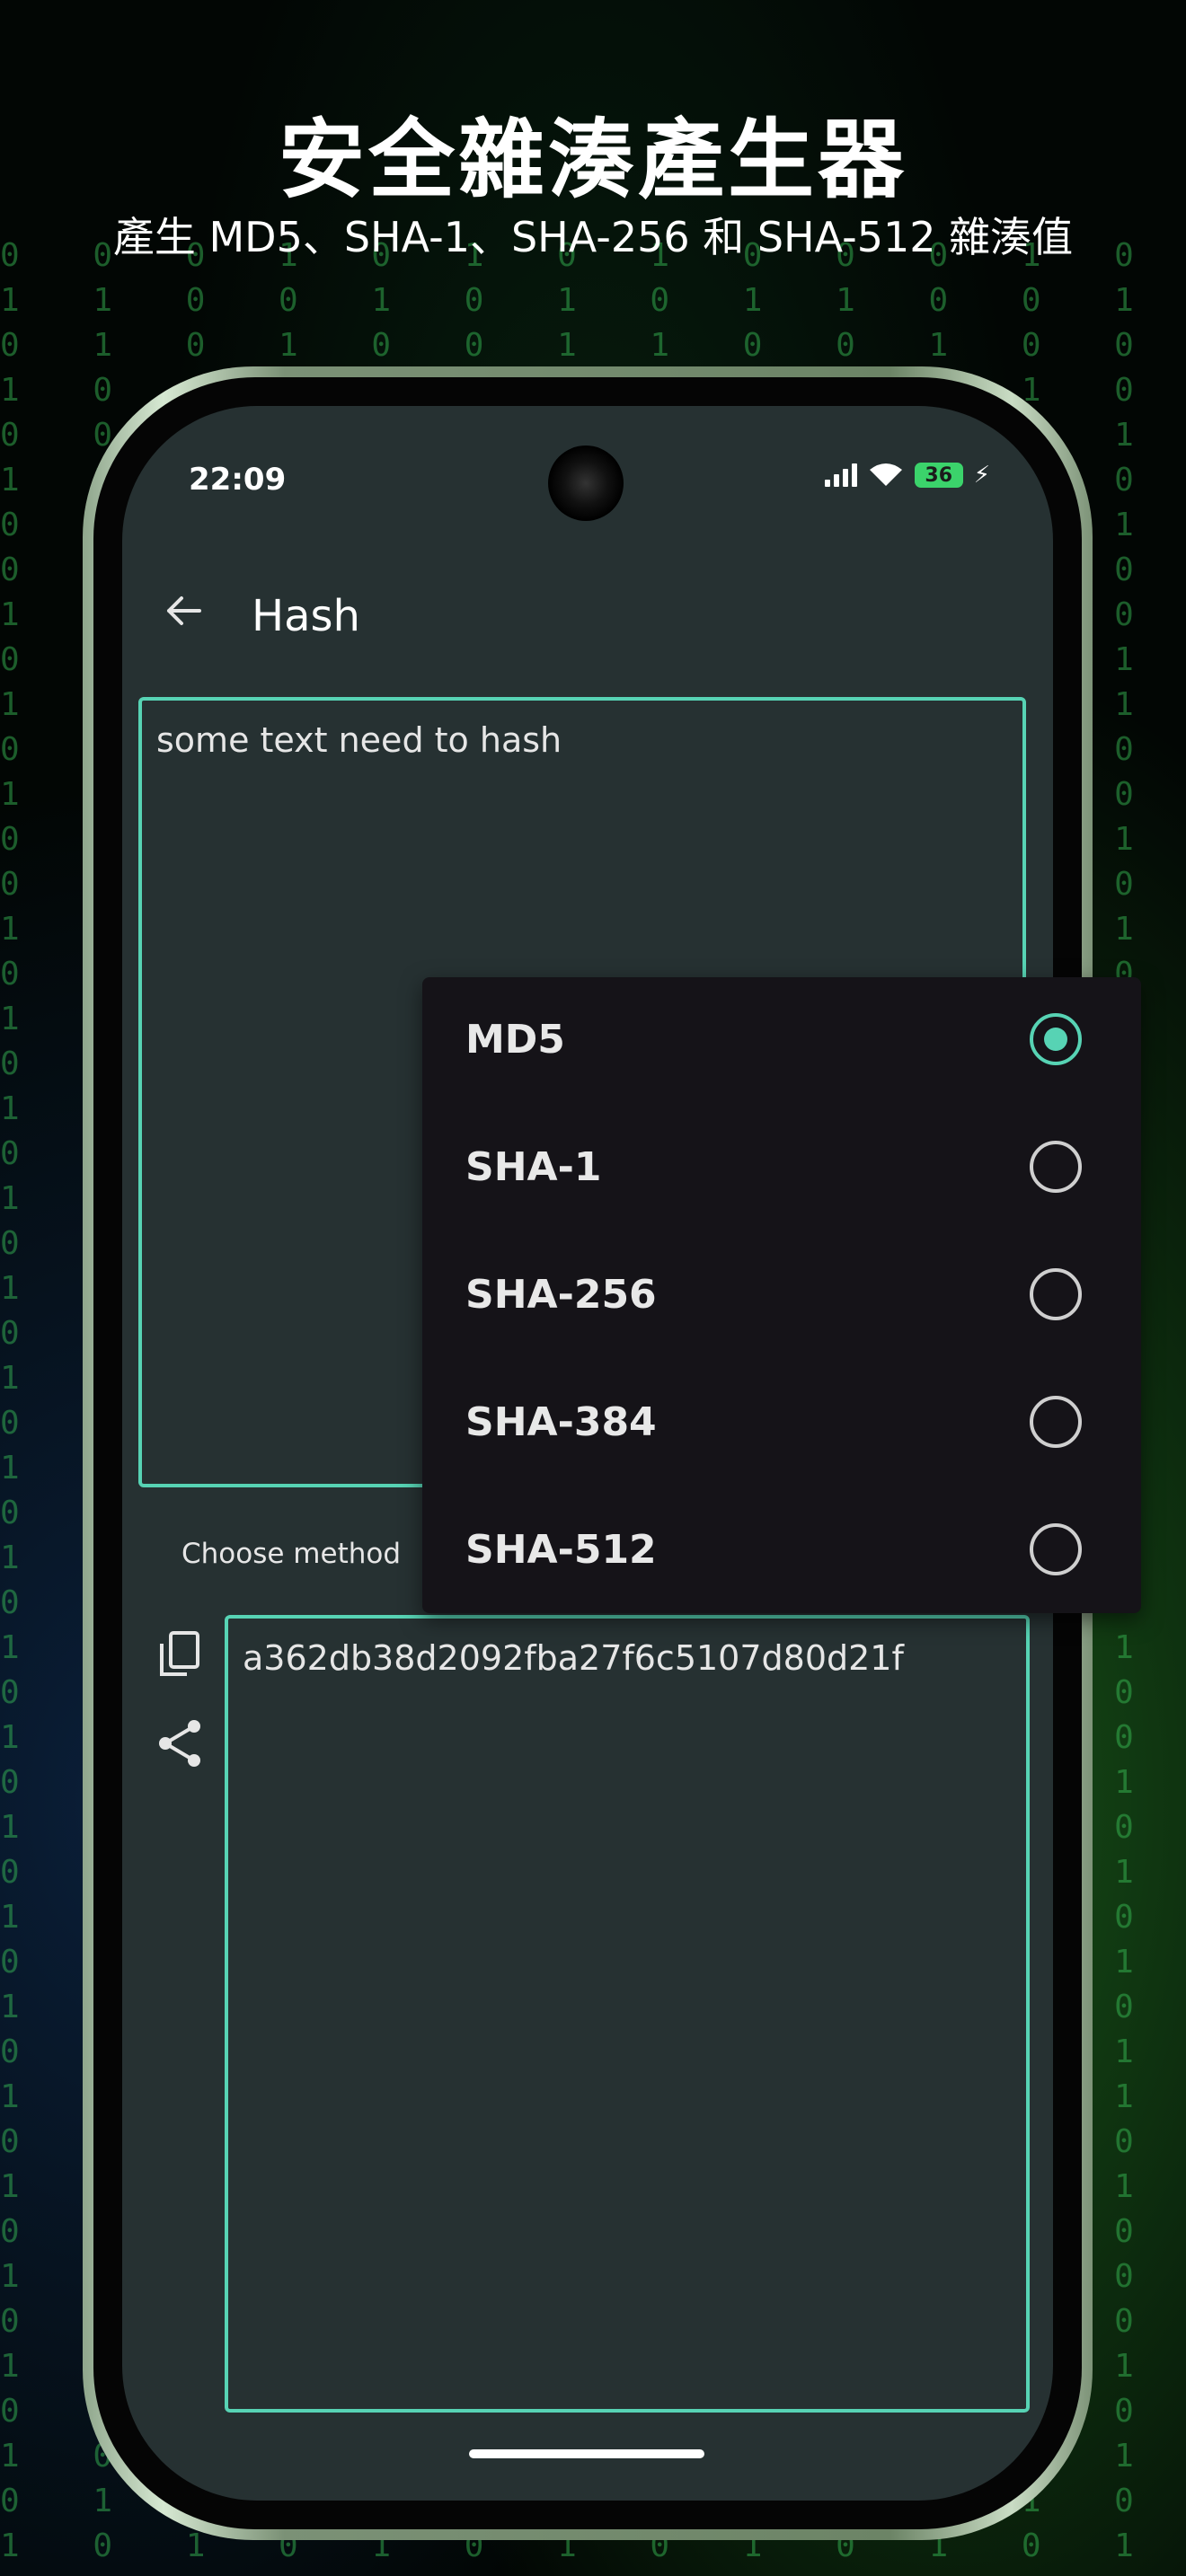  Describe the element at coordinates (180, 1743) in the screenshot. I see `share-icon` at that location.